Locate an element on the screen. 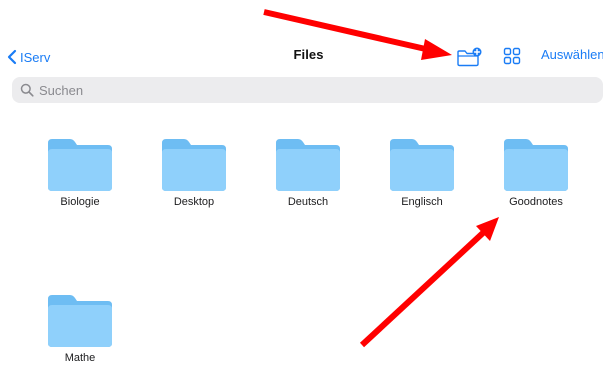  folder-label: Englisch is located at coordinates (422, 202).